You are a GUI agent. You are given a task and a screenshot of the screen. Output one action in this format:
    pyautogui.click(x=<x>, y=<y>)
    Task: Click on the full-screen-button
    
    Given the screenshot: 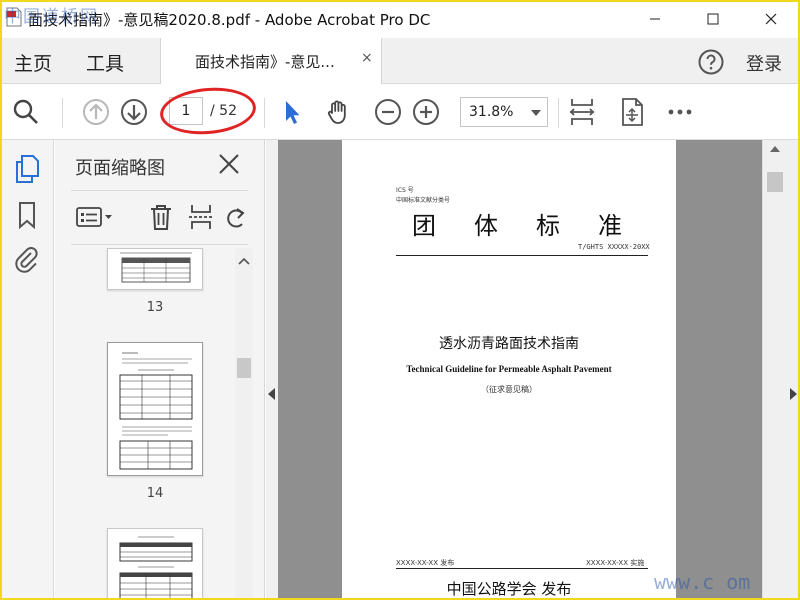 What is the action you would take?
    pyautogui.click(x=632, y=112)
    